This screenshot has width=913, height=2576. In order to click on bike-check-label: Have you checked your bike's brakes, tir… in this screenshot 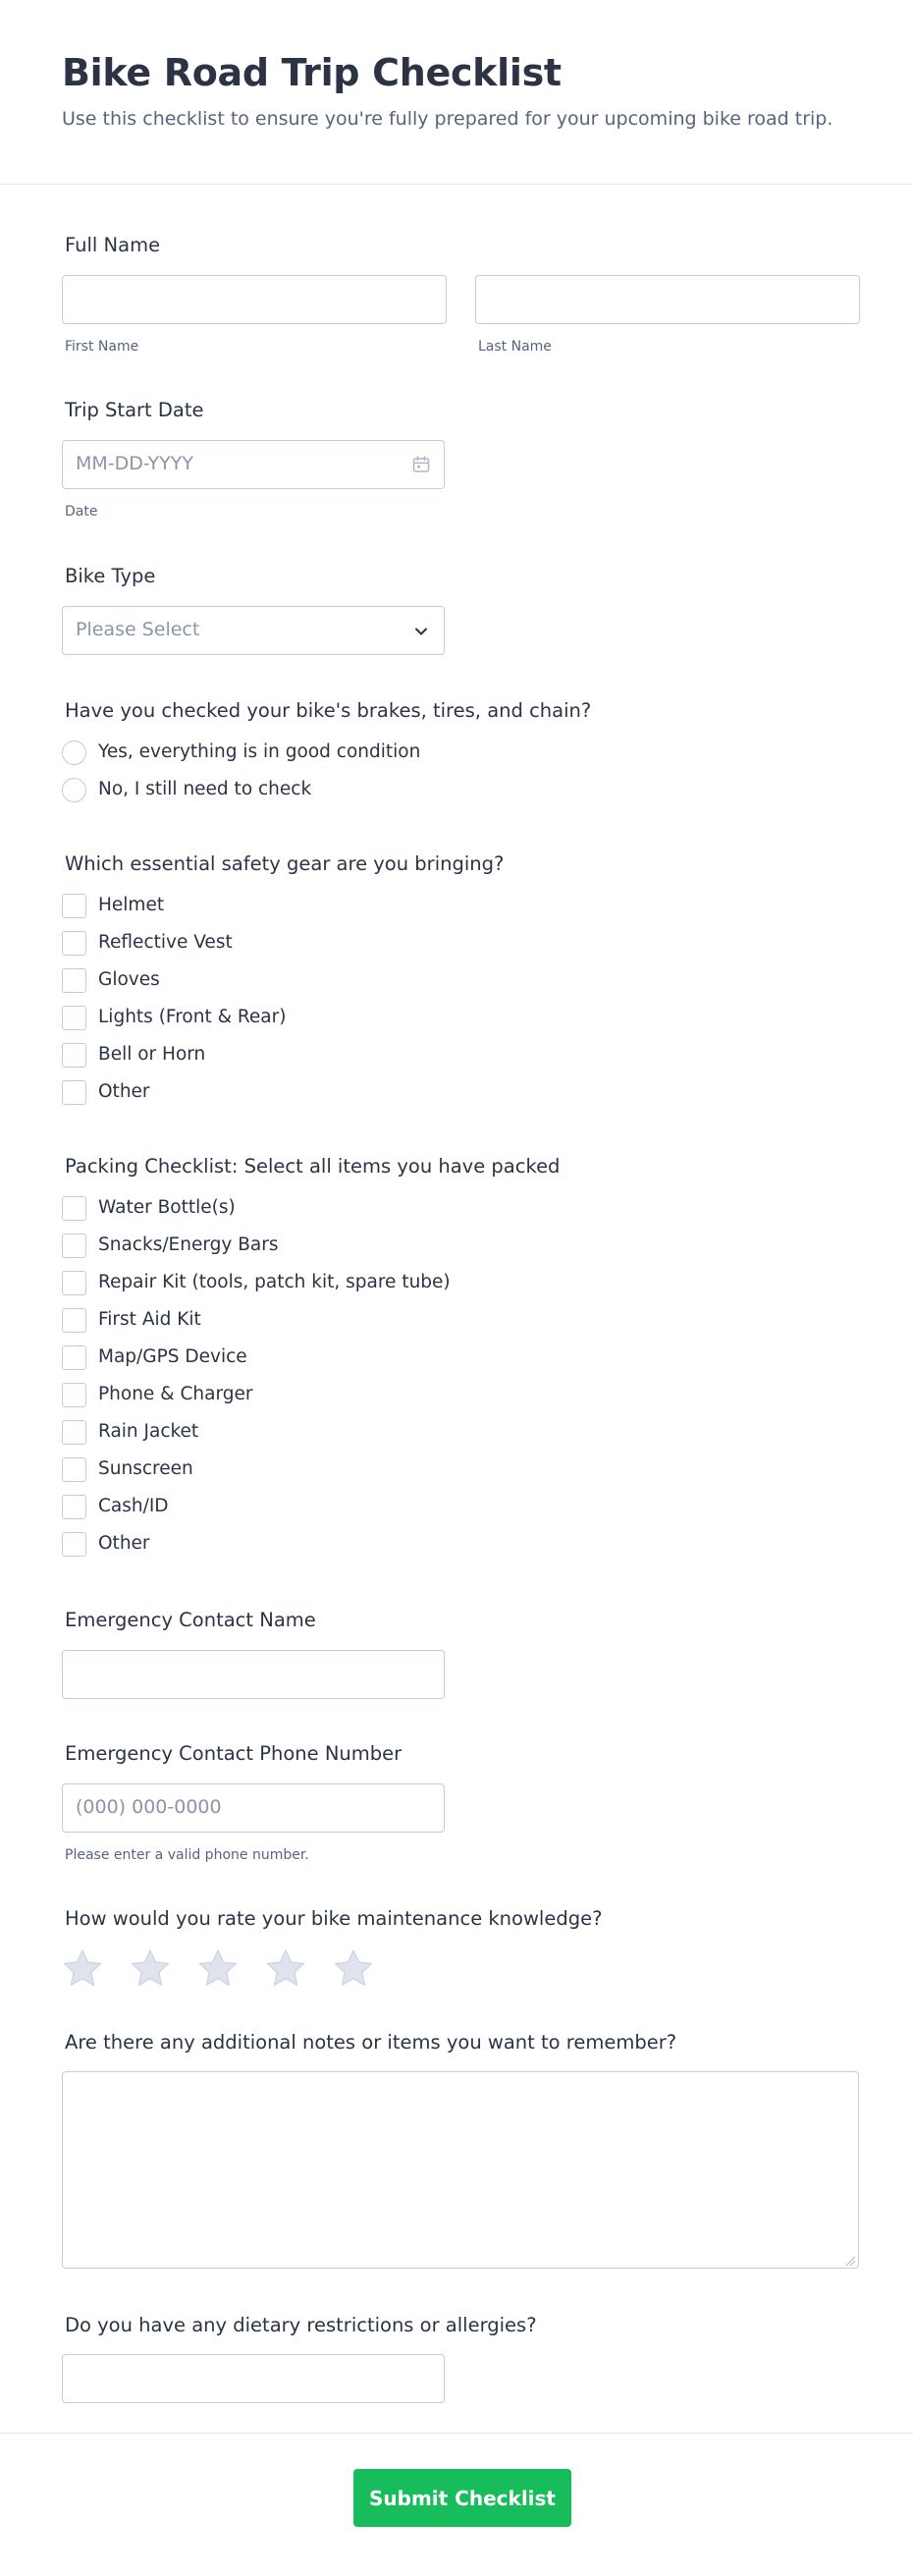, I will do `click(328, 711)`.